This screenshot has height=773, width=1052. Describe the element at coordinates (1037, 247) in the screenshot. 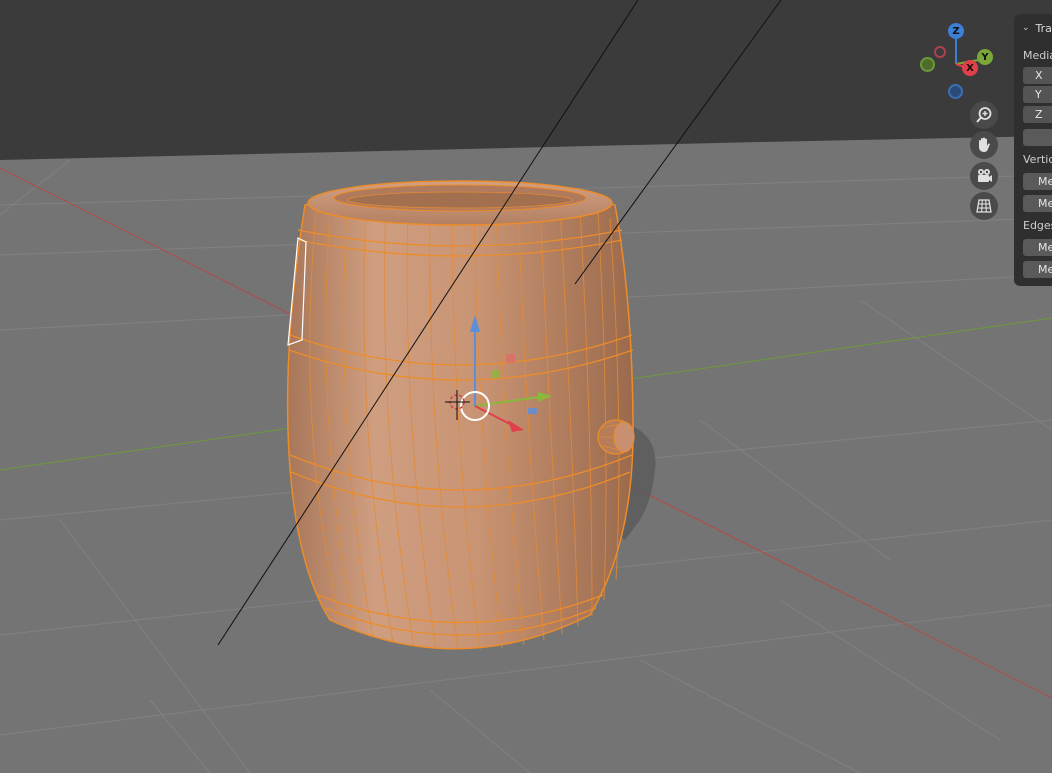

I see `edge-weight-field: Me` at that location.